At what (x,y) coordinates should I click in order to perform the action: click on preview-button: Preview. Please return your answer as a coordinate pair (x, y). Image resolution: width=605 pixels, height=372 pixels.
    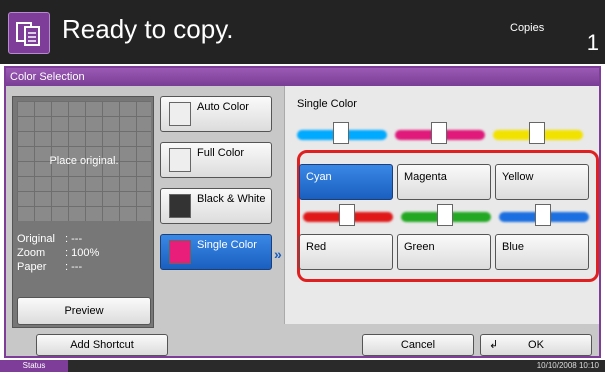
    Looking at the image, I should click on (84, 311).